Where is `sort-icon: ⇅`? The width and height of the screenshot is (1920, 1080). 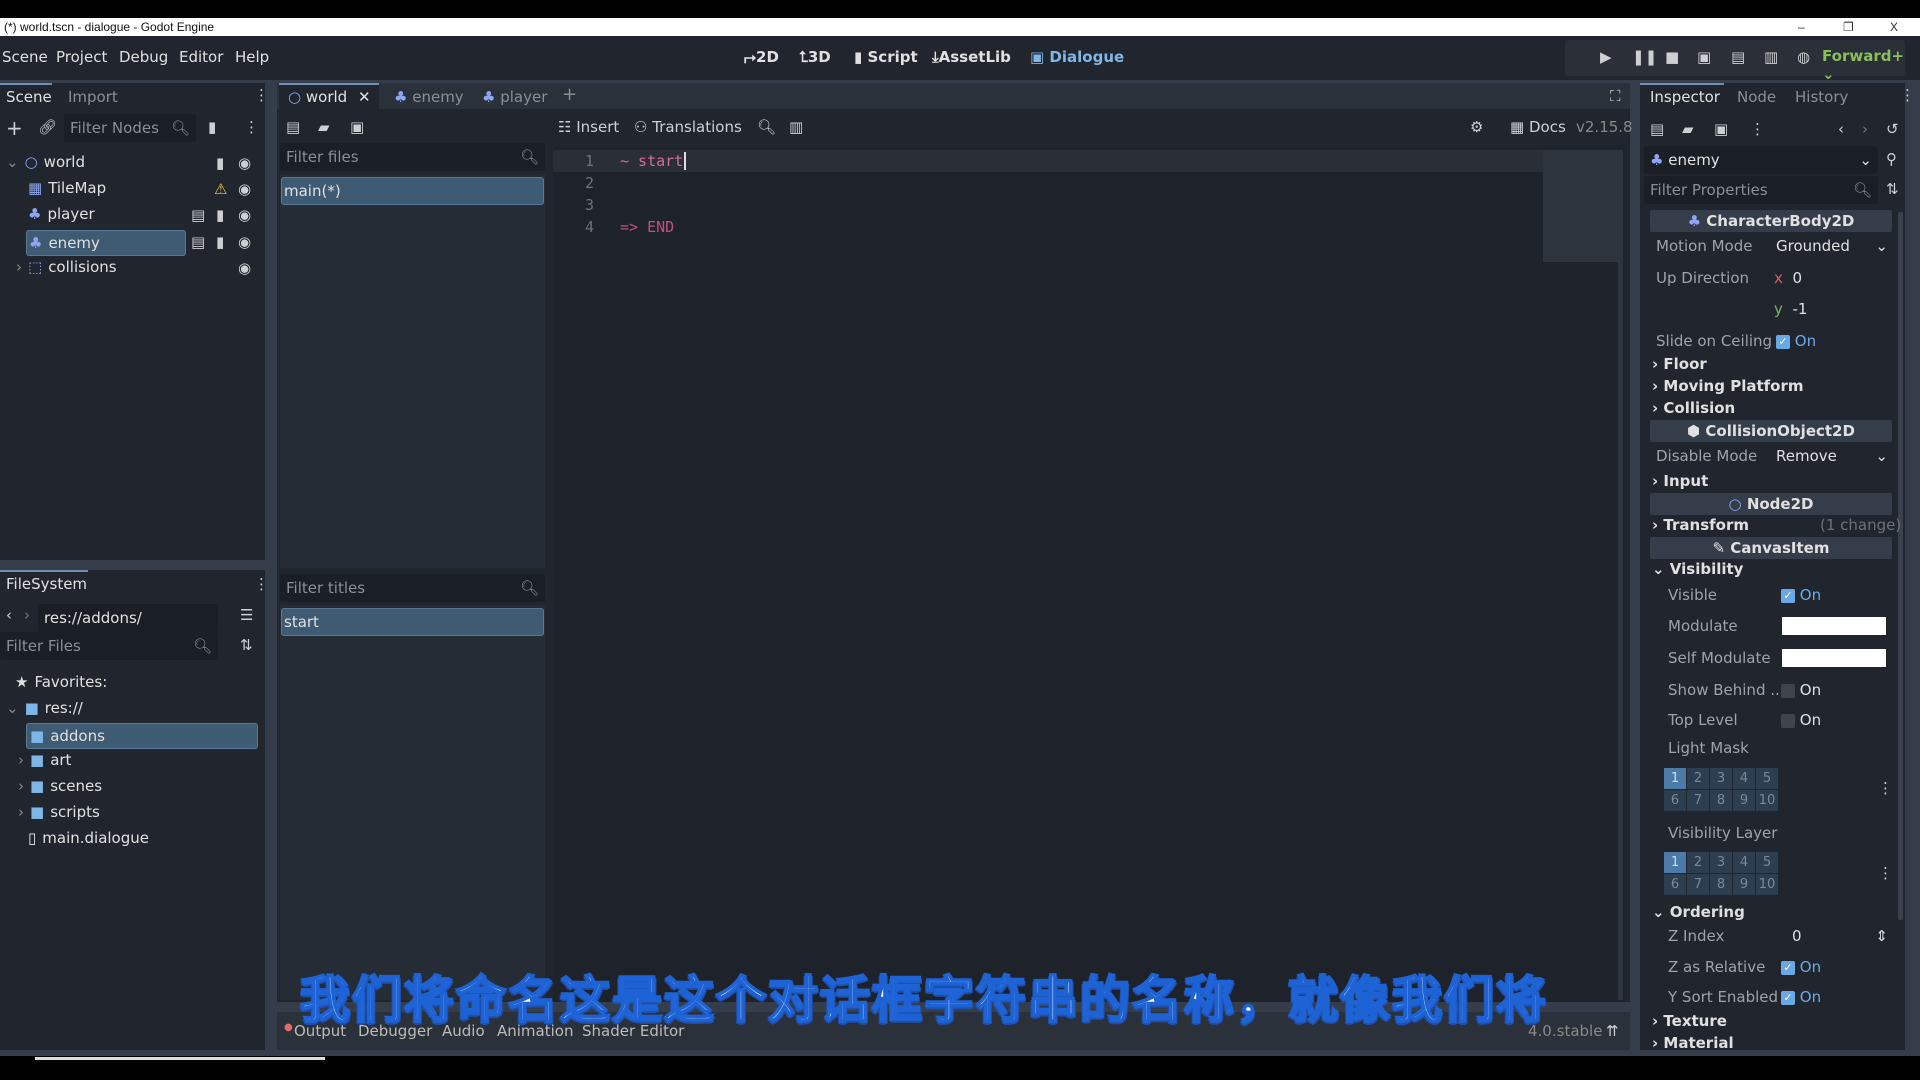 sort-icon: ⇅ is located at coordinates (246, 645).